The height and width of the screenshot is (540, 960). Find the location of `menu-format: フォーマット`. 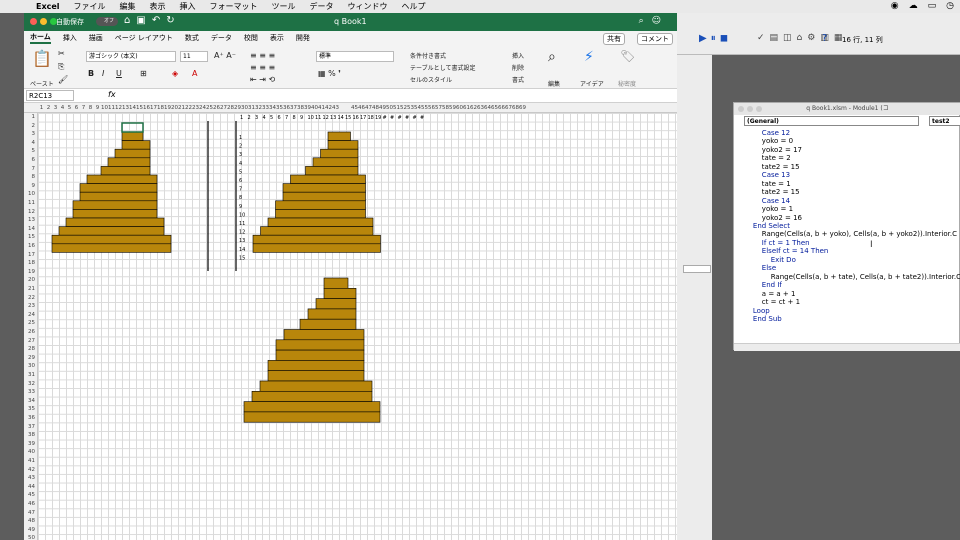

menu-format: フォーマット is located at coordinates (234, 6).